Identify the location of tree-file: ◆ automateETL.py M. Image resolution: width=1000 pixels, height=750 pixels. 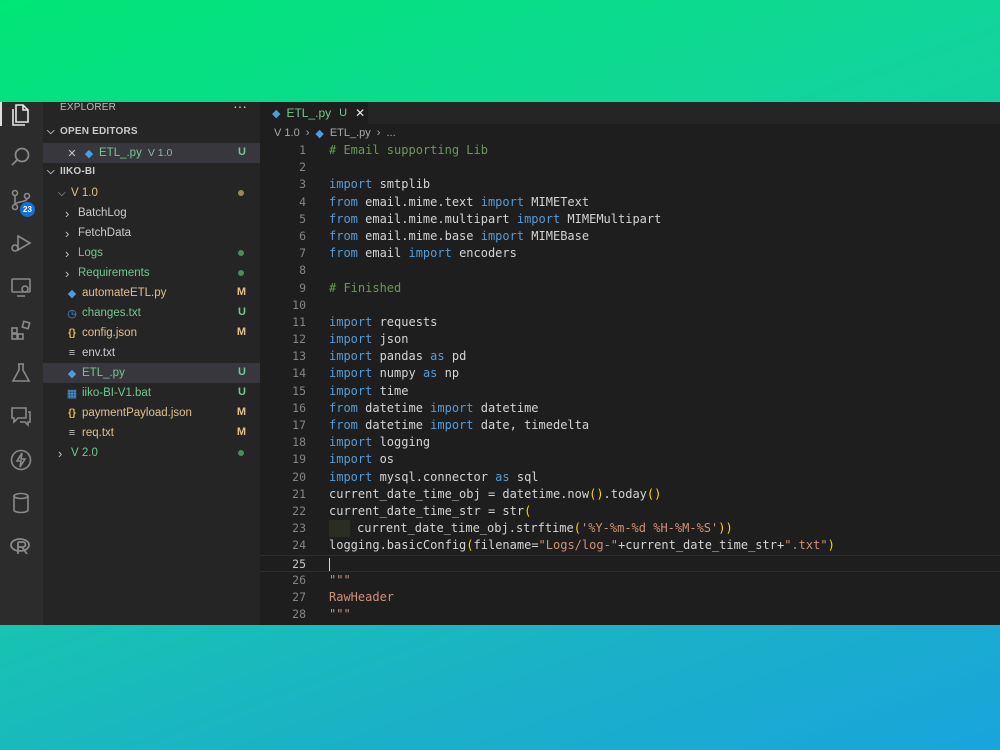
(151, 293).